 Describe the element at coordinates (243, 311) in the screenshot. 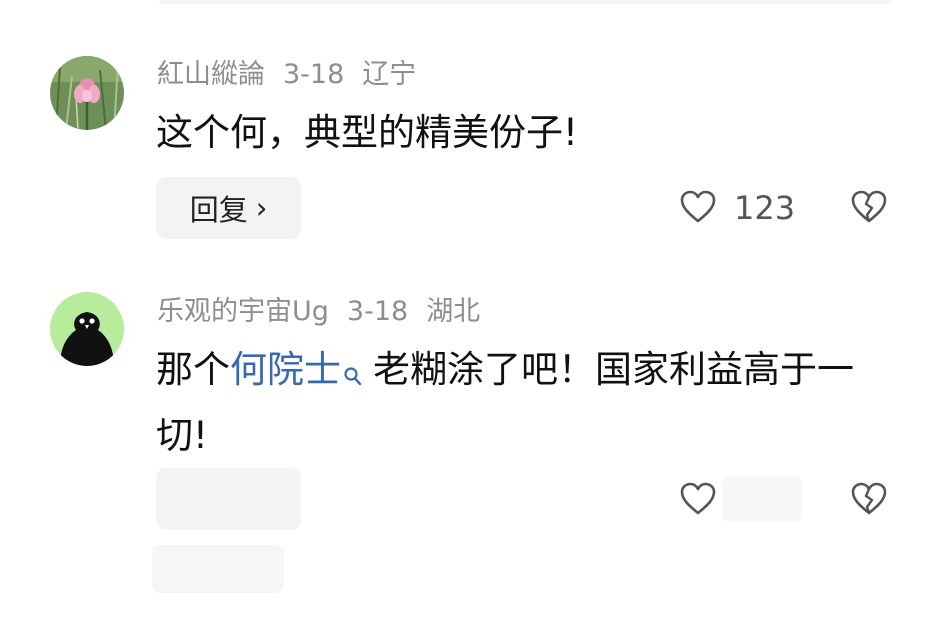

I see `username: 乐观的宇宙Ug` at that location.